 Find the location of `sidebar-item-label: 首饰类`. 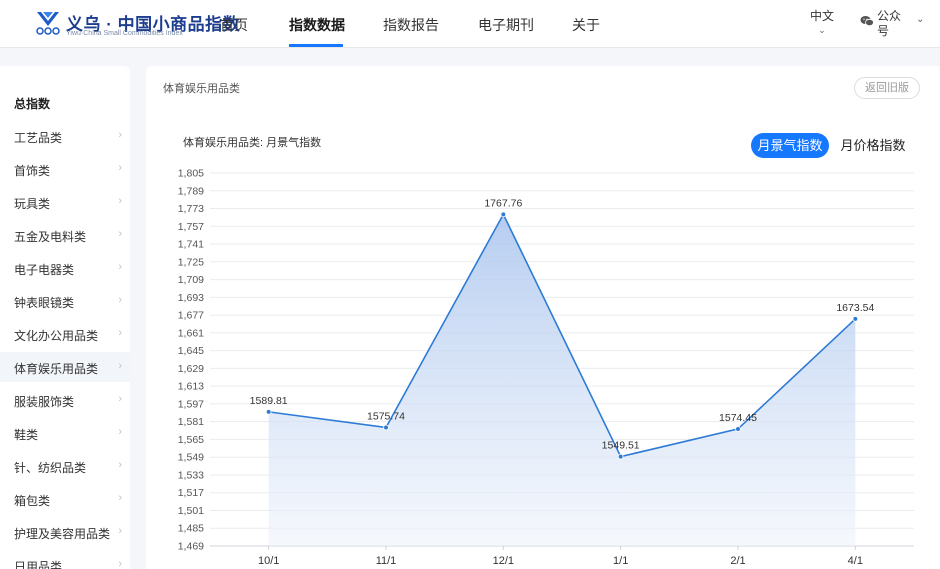

sidebar-item-label: 首饰类 is located at coordinates (32, 171).